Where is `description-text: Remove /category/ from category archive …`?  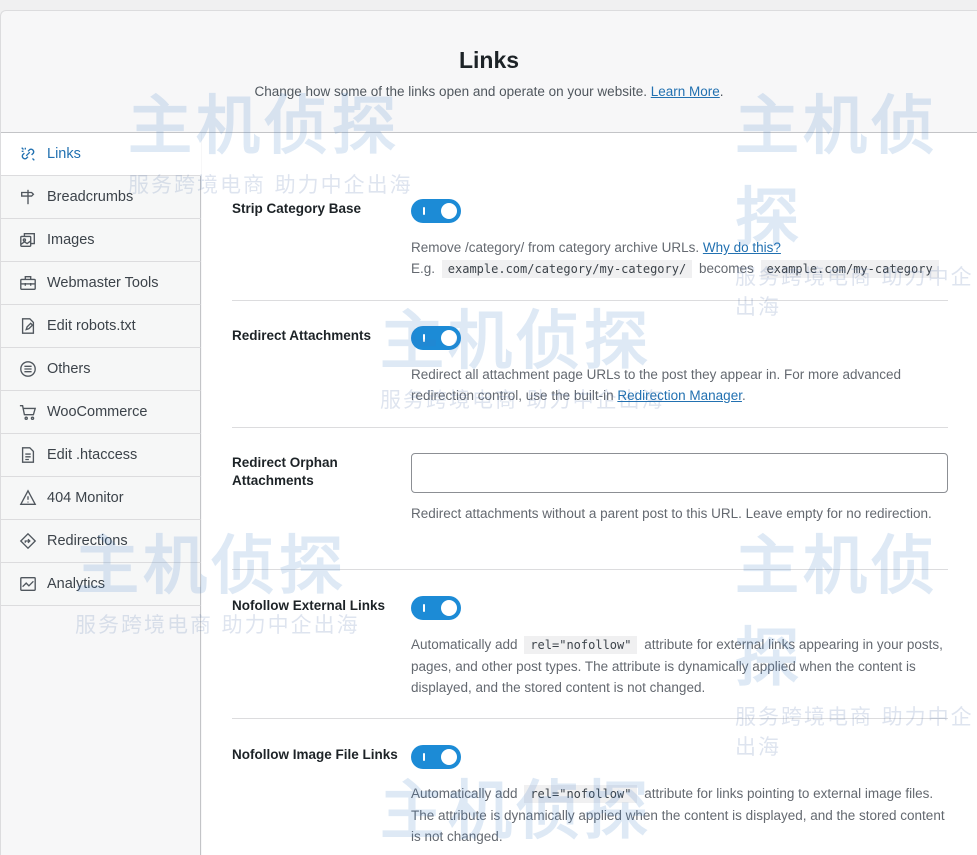 description-text: Remove /category/ from category archive … is located at coordinates (555, 247).